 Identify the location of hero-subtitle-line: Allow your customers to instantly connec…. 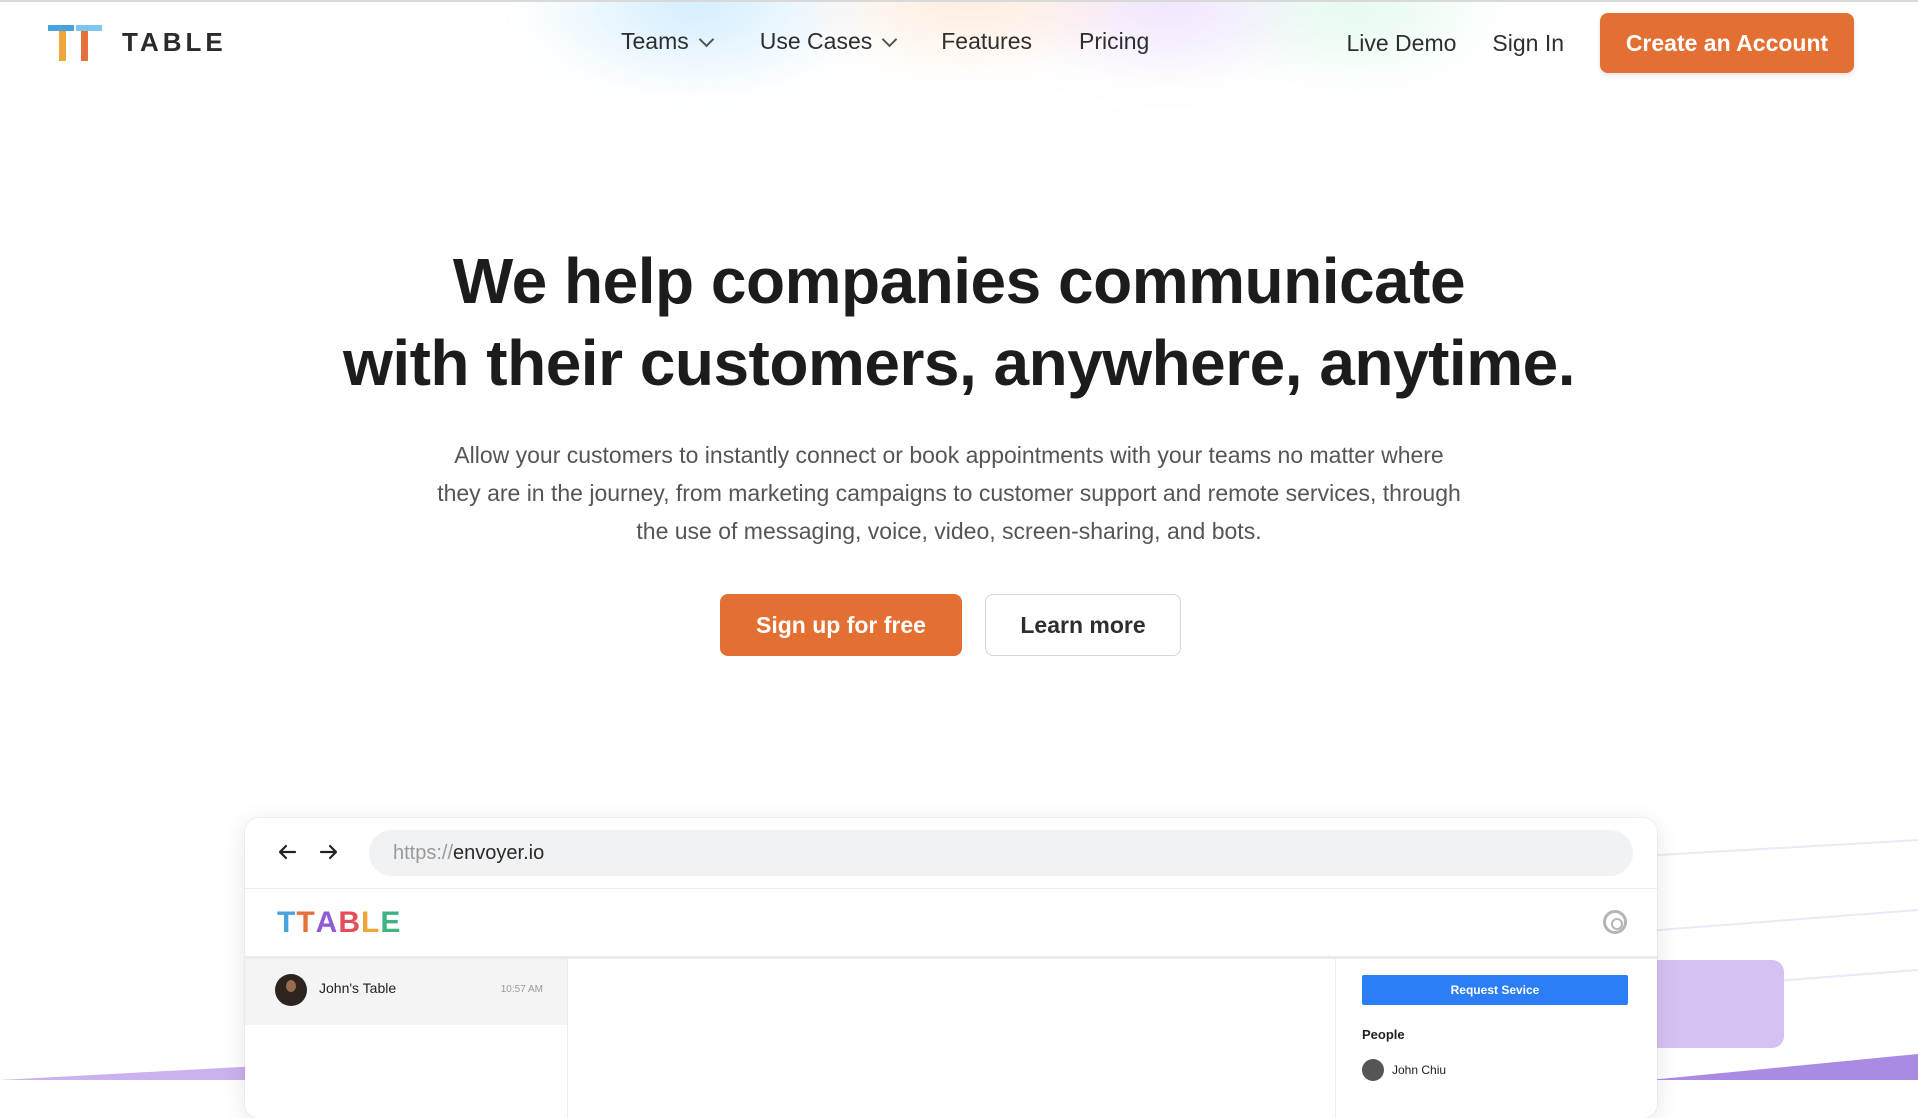
(949, 455).